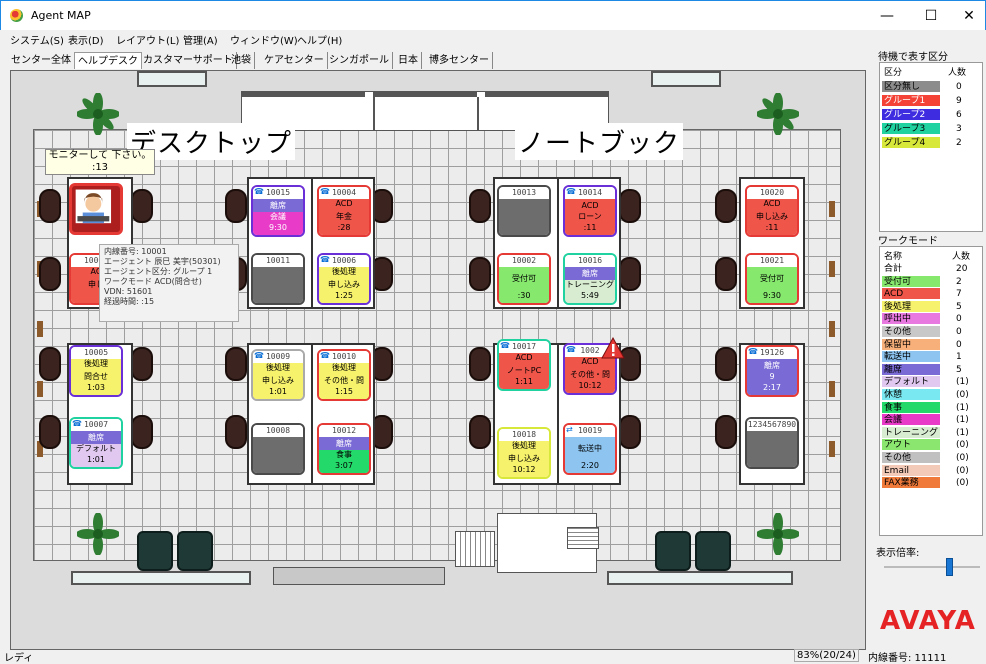  What do you see at coordinates (459, 60) in the screenshot?
I see `tab-hakata-center: 博多センター` at bounding box center [459, 60].